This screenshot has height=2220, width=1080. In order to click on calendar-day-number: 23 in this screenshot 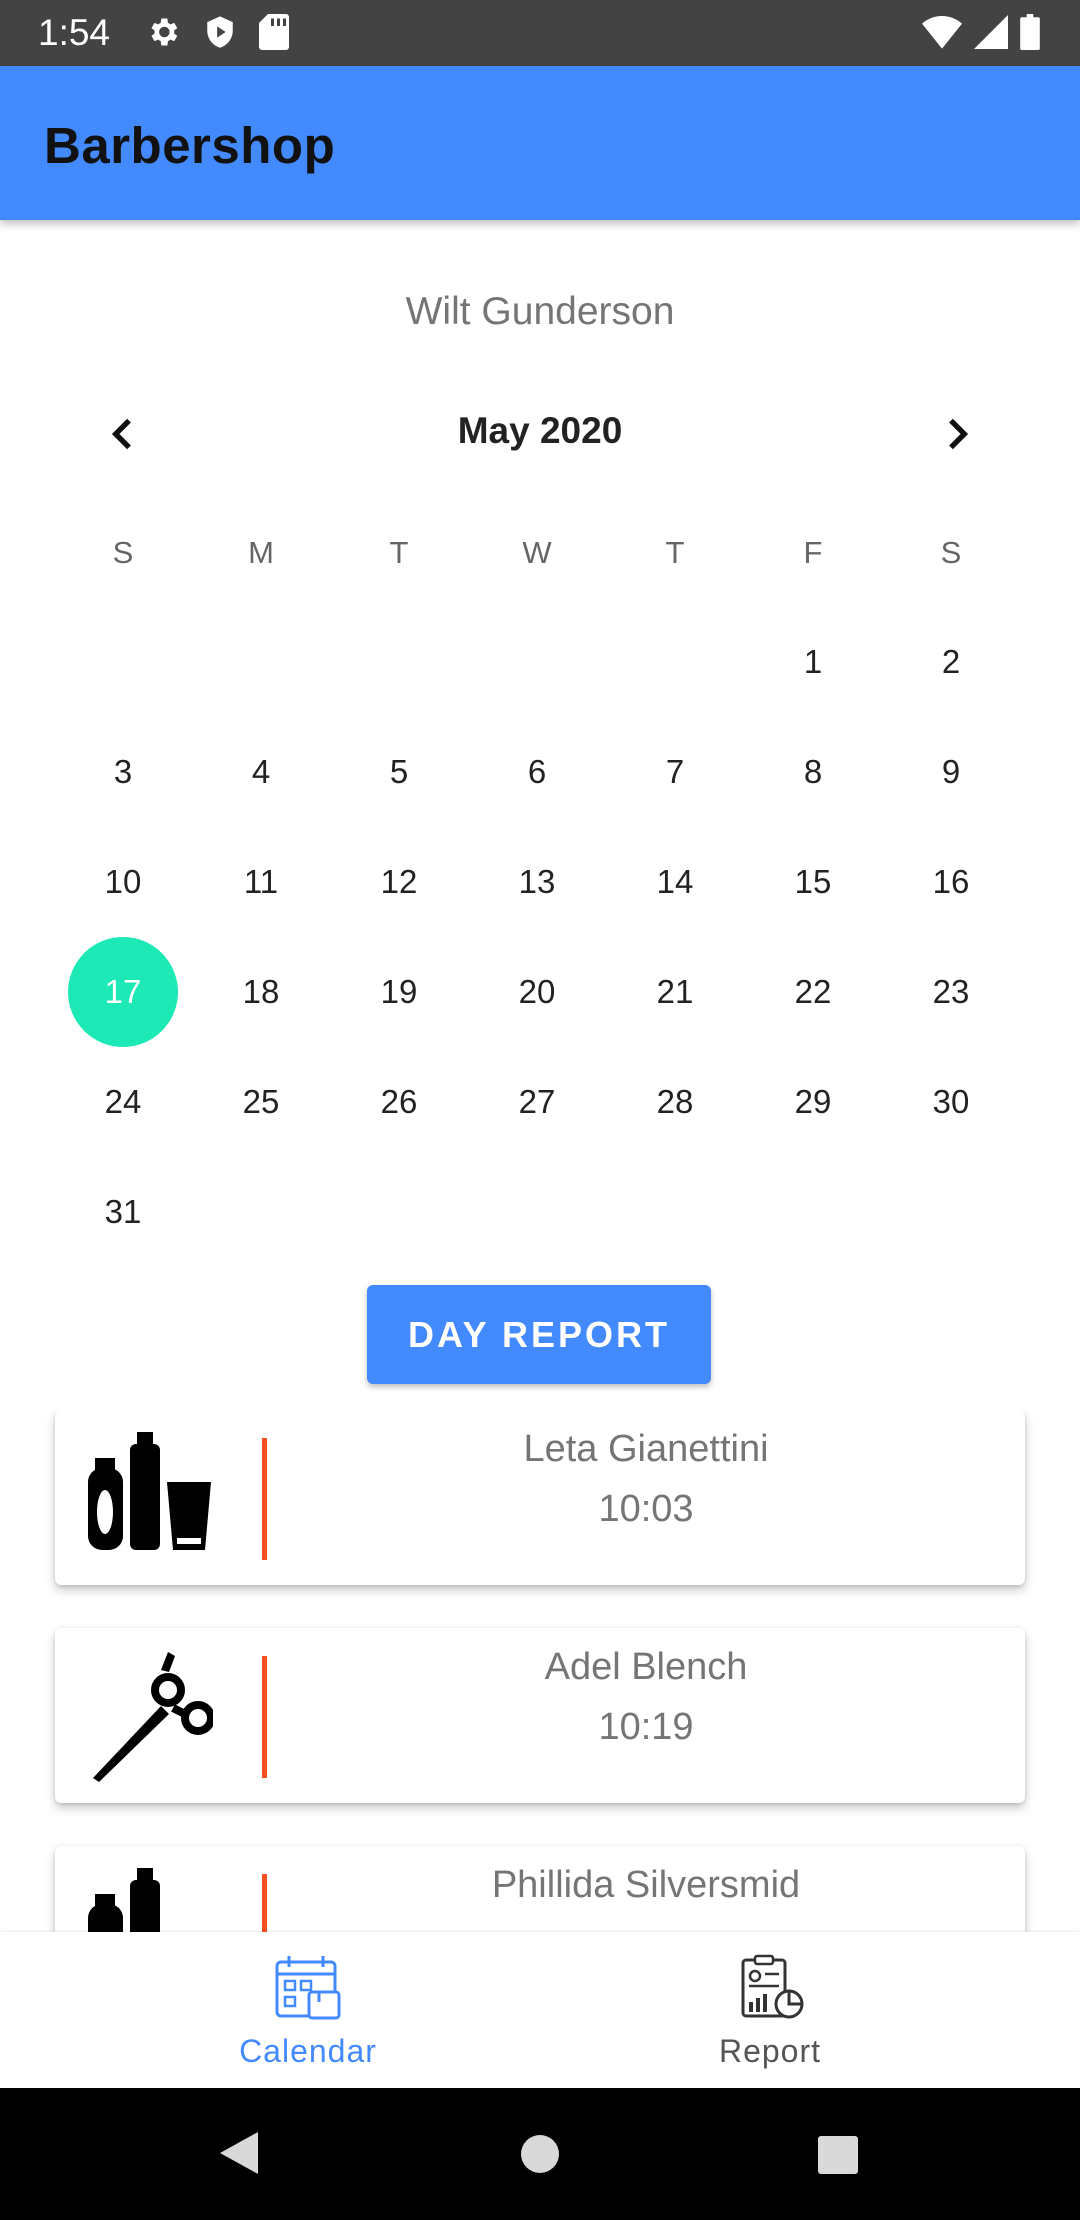, I will do `click(951, 991)`.